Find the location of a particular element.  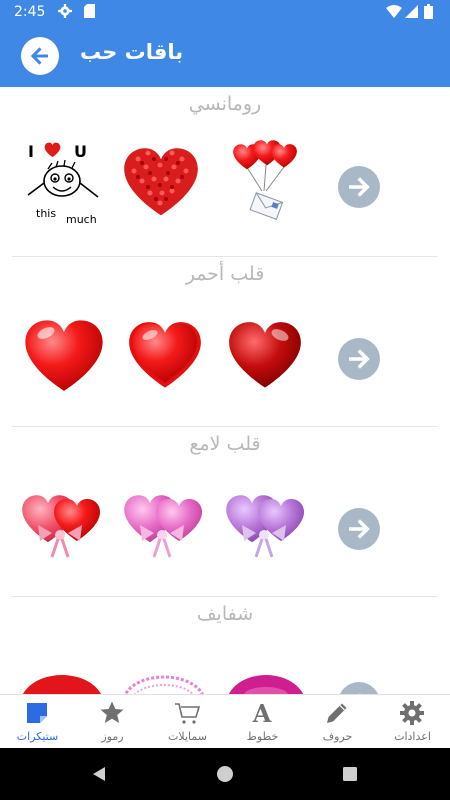

arrow-left-icon is located at coordinates (39, 56).